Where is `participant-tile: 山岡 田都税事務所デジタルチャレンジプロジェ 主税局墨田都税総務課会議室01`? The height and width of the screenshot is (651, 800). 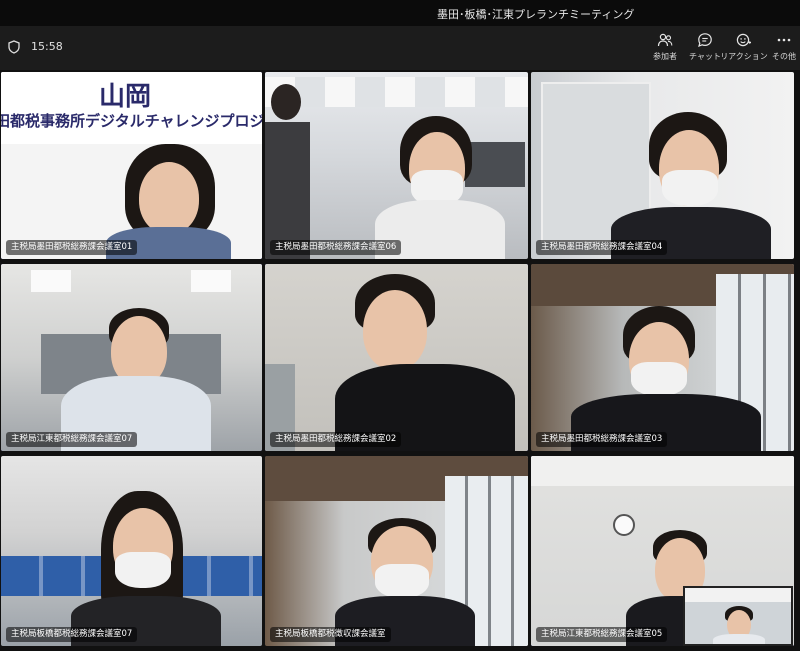 participant-tile: 山岡 田都税事務所デジタルチャレンジプロジェ 主税局墨田都税総務課会議室01 is located at coordinates (131, 165).